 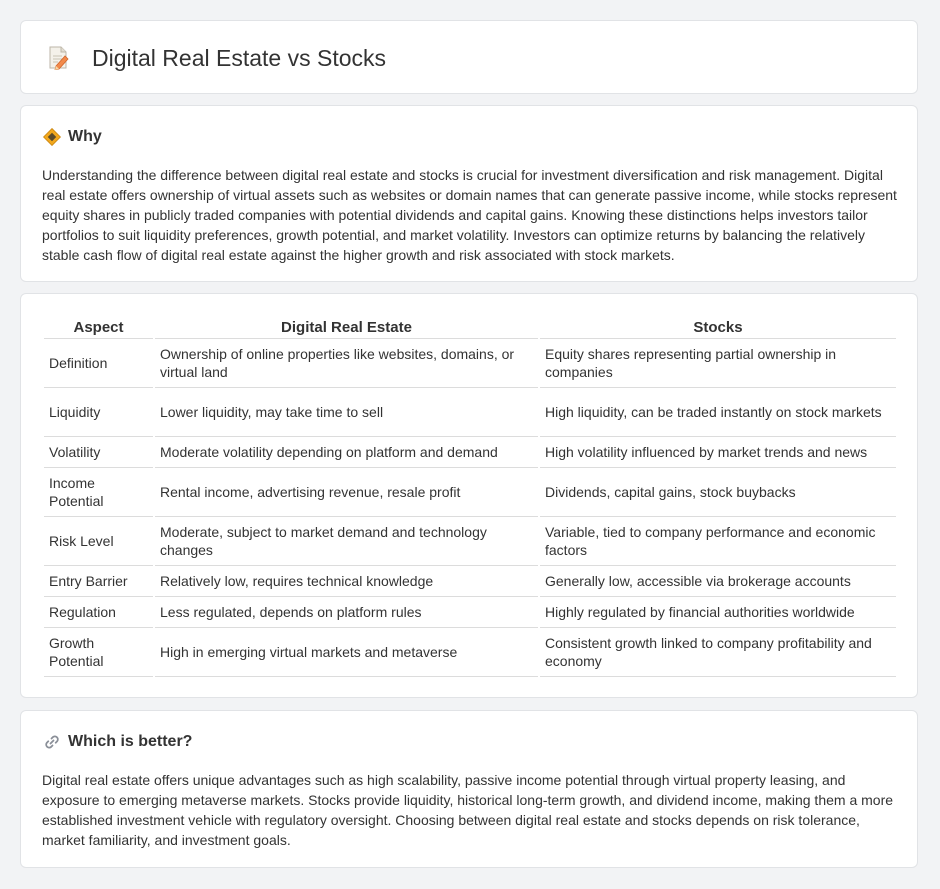 I want to click on header-aspect: Aspect, so click(x=98, y=328).